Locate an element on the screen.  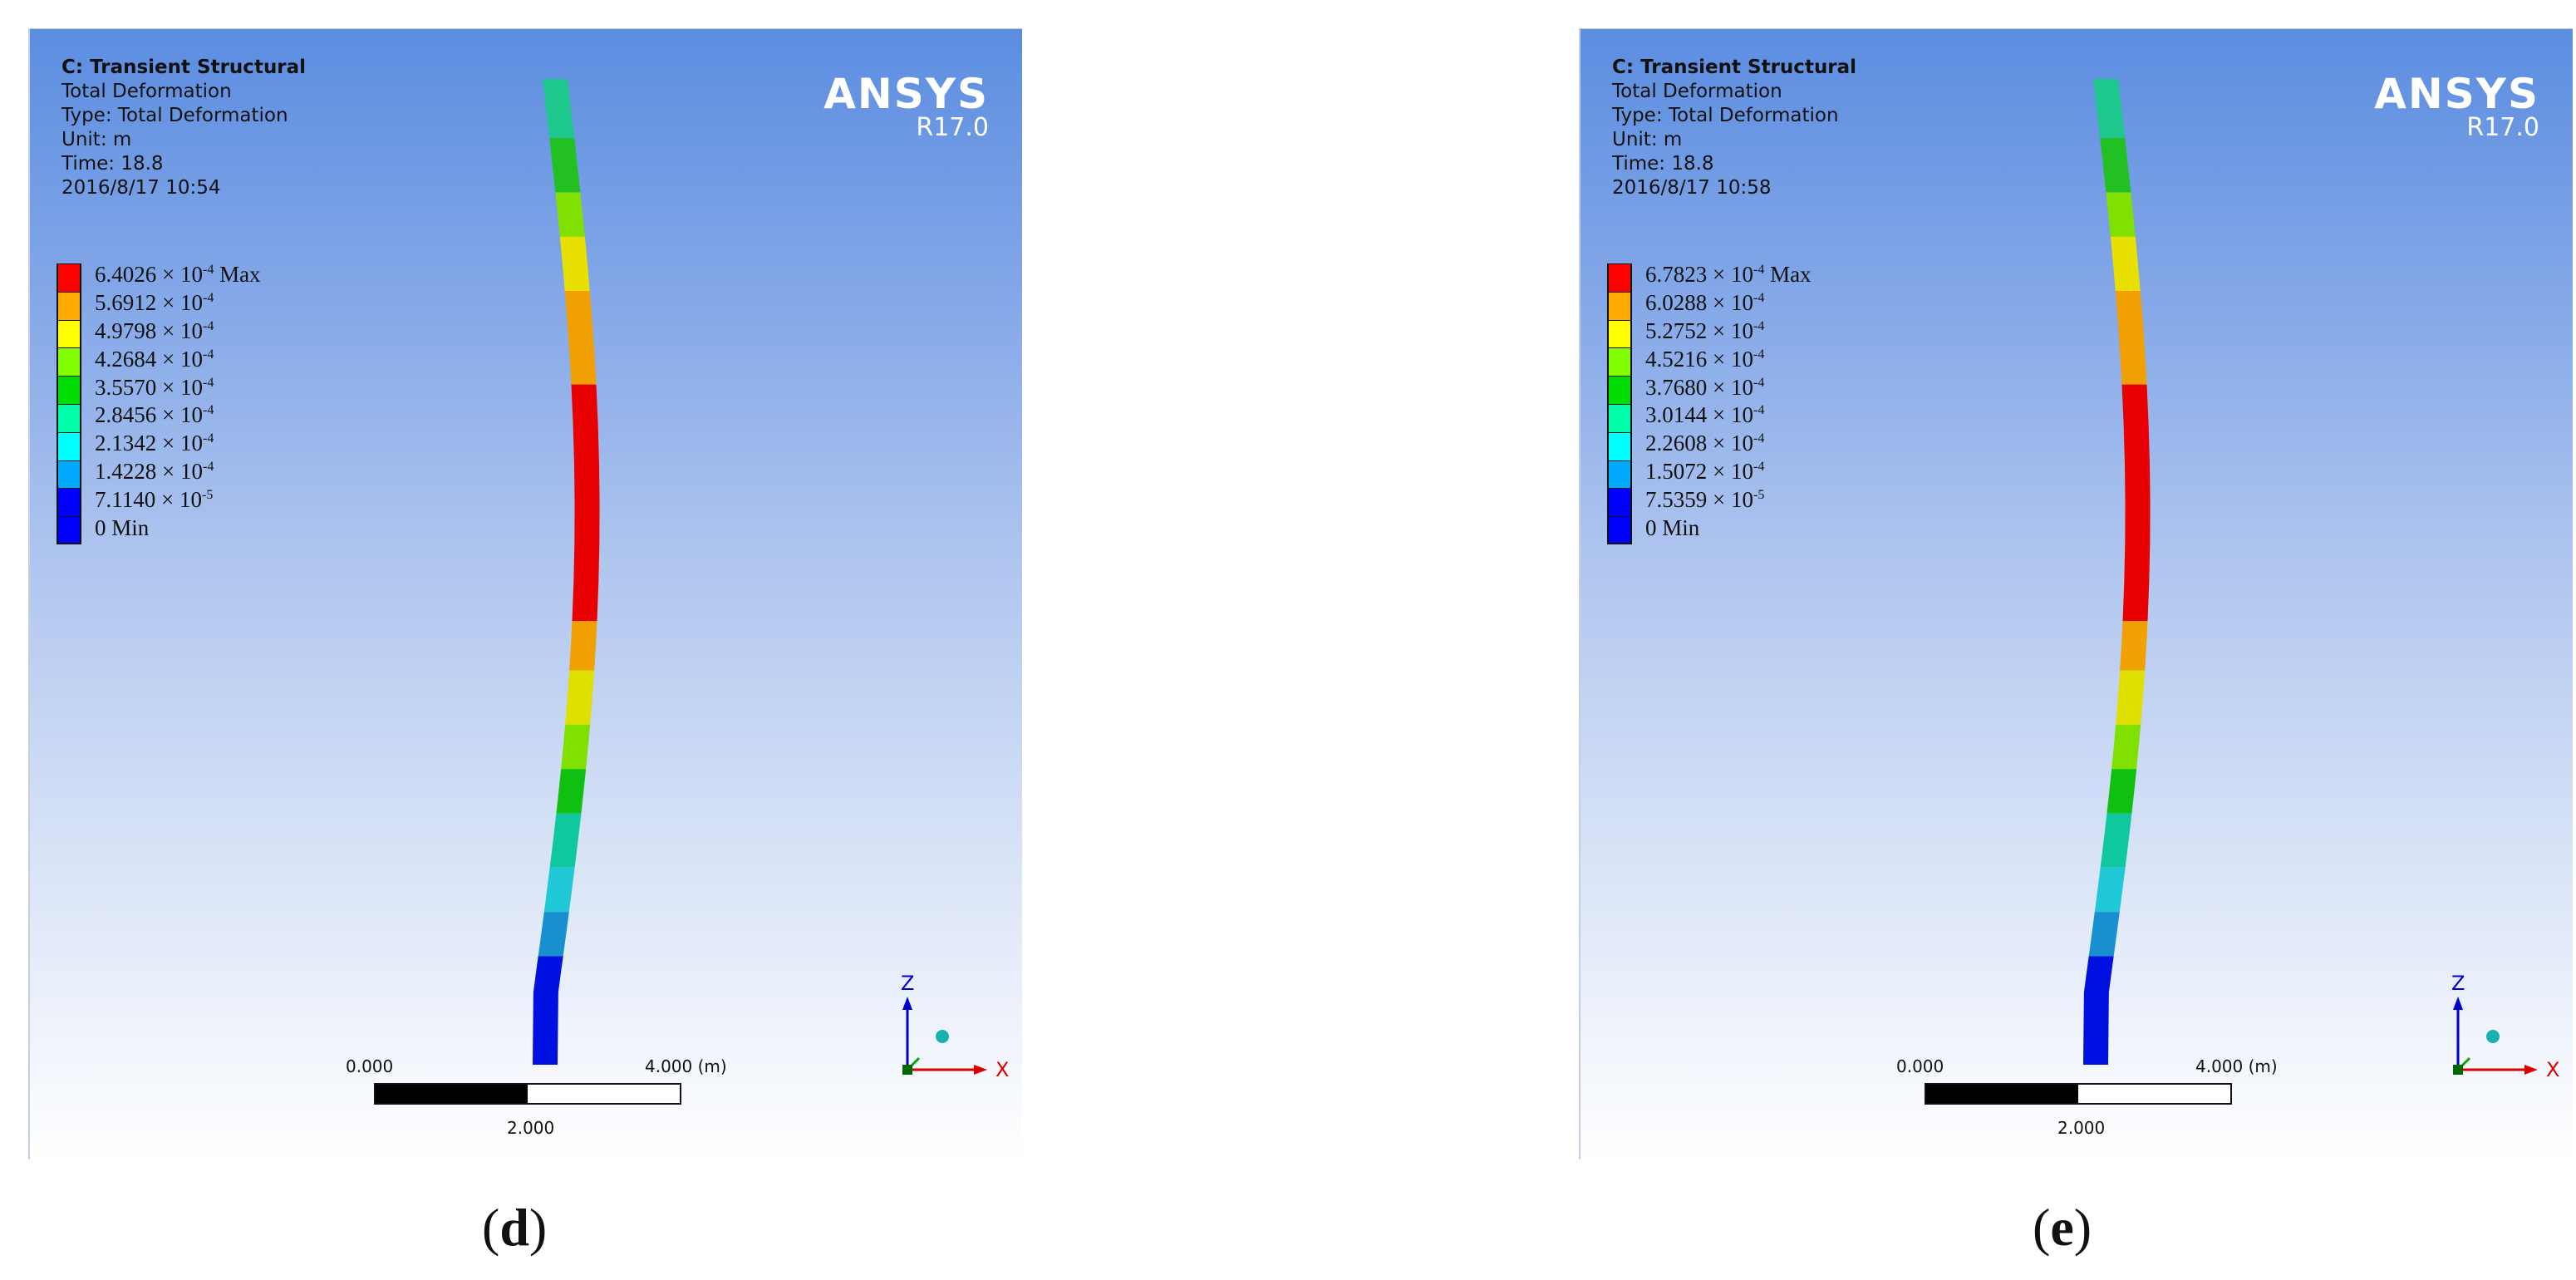
legend-entry: 4.2684 × 10-4 is located at coordinates (159, 361).